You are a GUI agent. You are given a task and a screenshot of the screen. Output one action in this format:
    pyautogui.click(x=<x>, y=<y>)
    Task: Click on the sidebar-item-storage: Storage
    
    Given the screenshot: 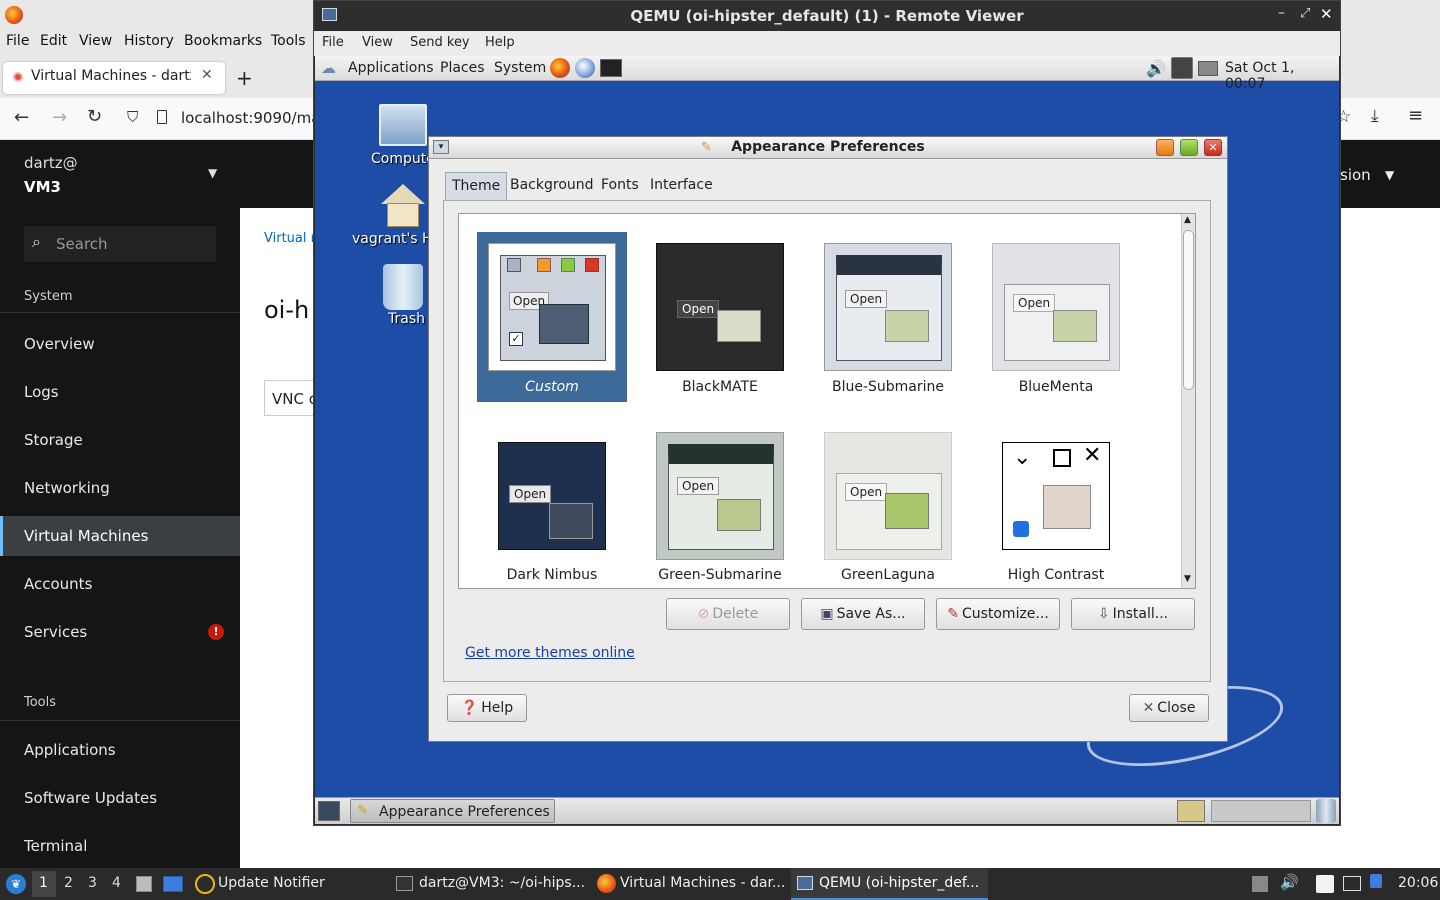 What is the action you would take?
    pyautogui.click(x=53, y=440)
    